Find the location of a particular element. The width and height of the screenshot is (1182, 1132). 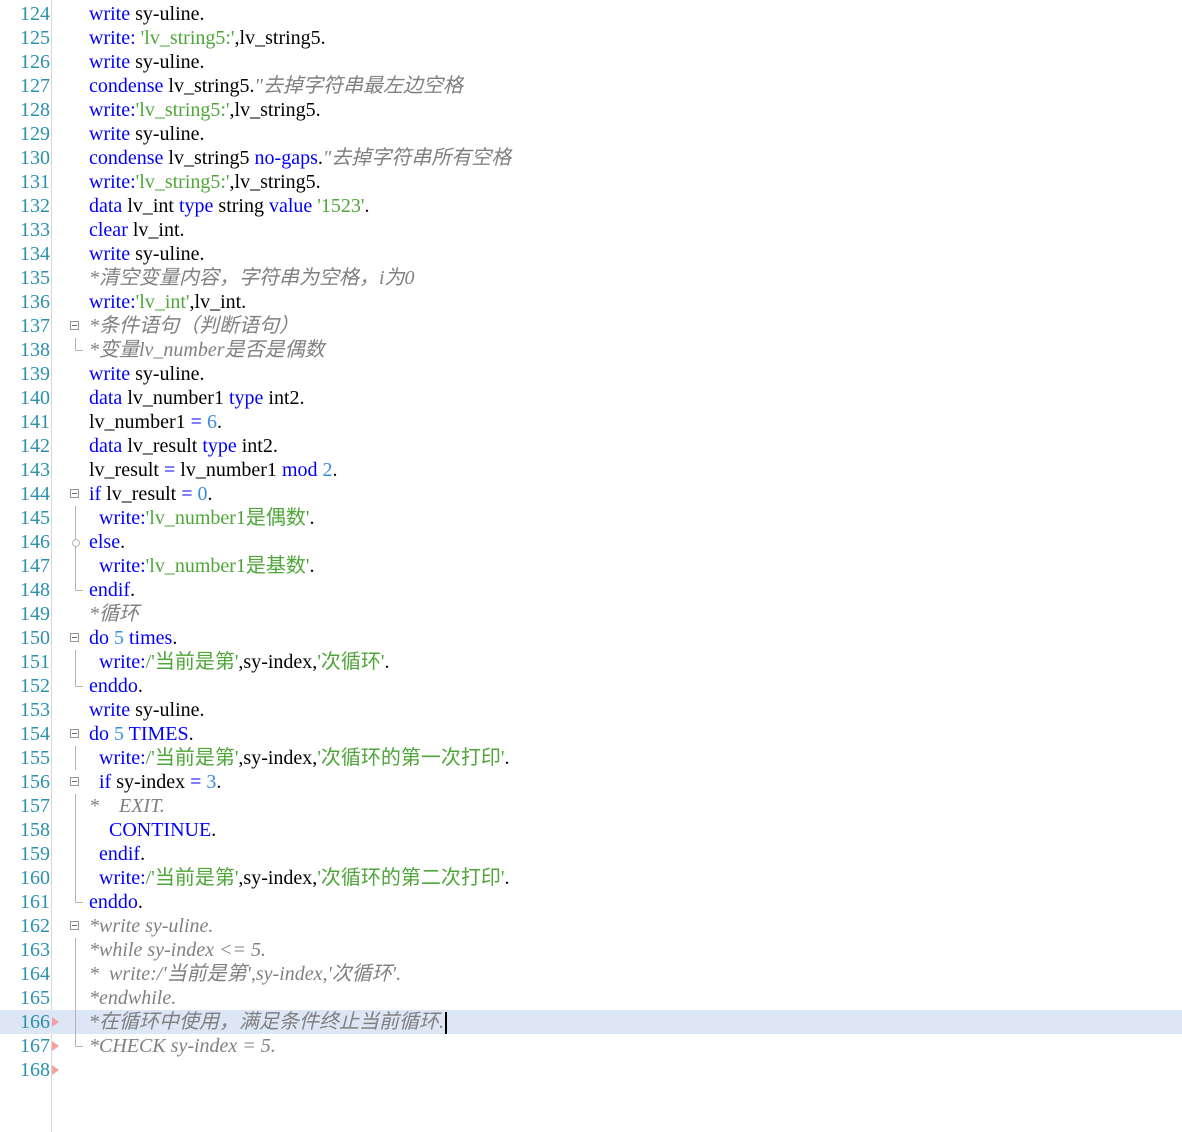

code-line: 143 lv_result = lv_number1 mod 2. is located at coordinates (591, 470).